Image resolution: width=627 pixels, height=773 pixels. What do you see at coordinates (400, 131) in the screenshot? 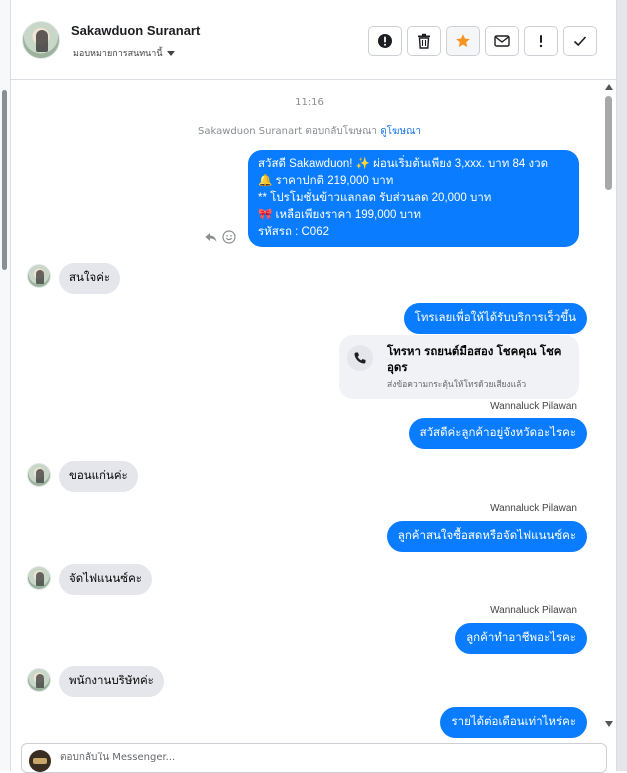
I see `view-ad-link: ดูโฆษณา` at bounding box center [400, 131].